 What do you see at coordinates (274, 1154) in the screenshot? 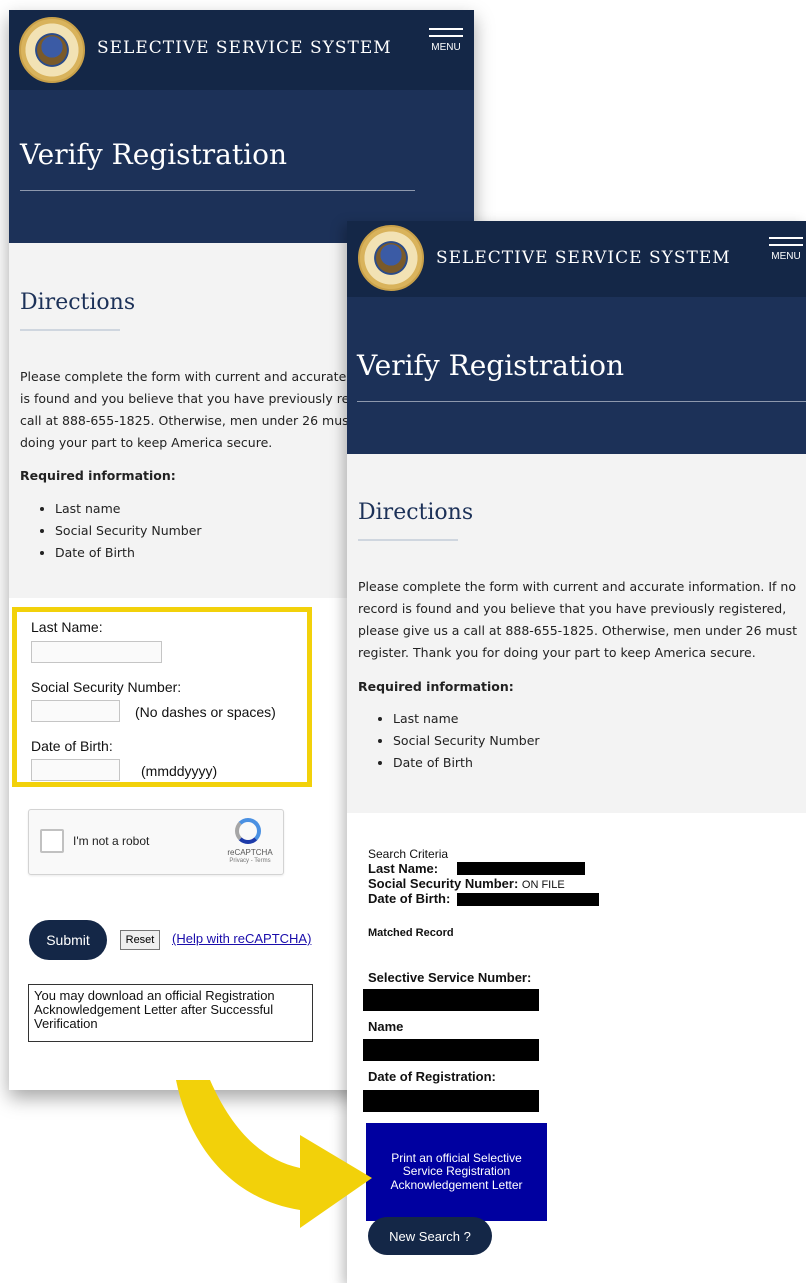
I see `flow-arrow-icon` at bounding box center [274, 1154].